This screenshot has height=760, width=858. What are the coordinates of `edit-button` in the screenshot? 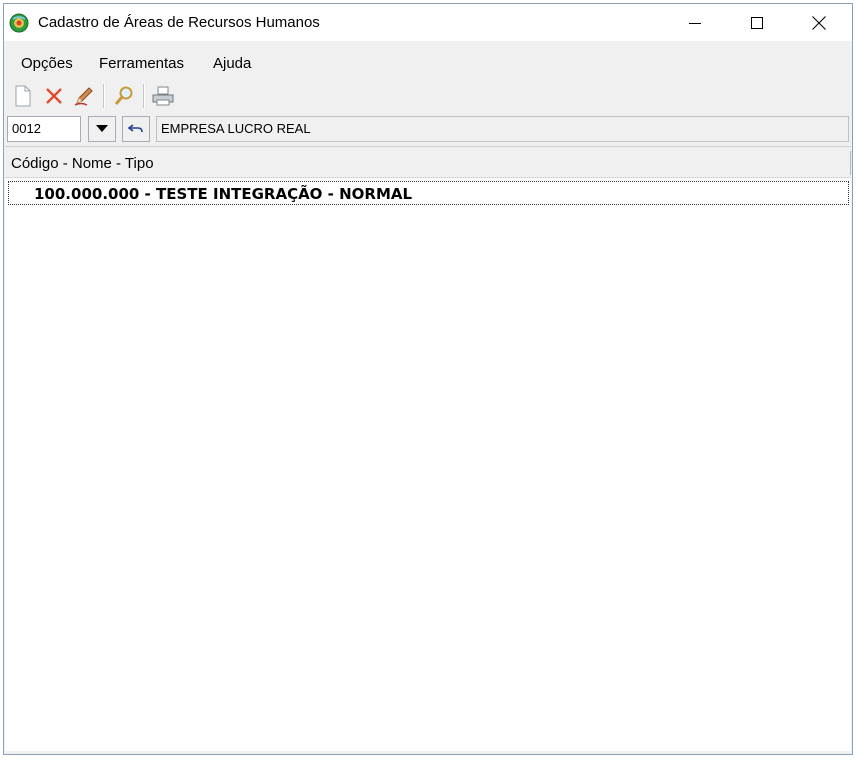 It's located at (84, 96).